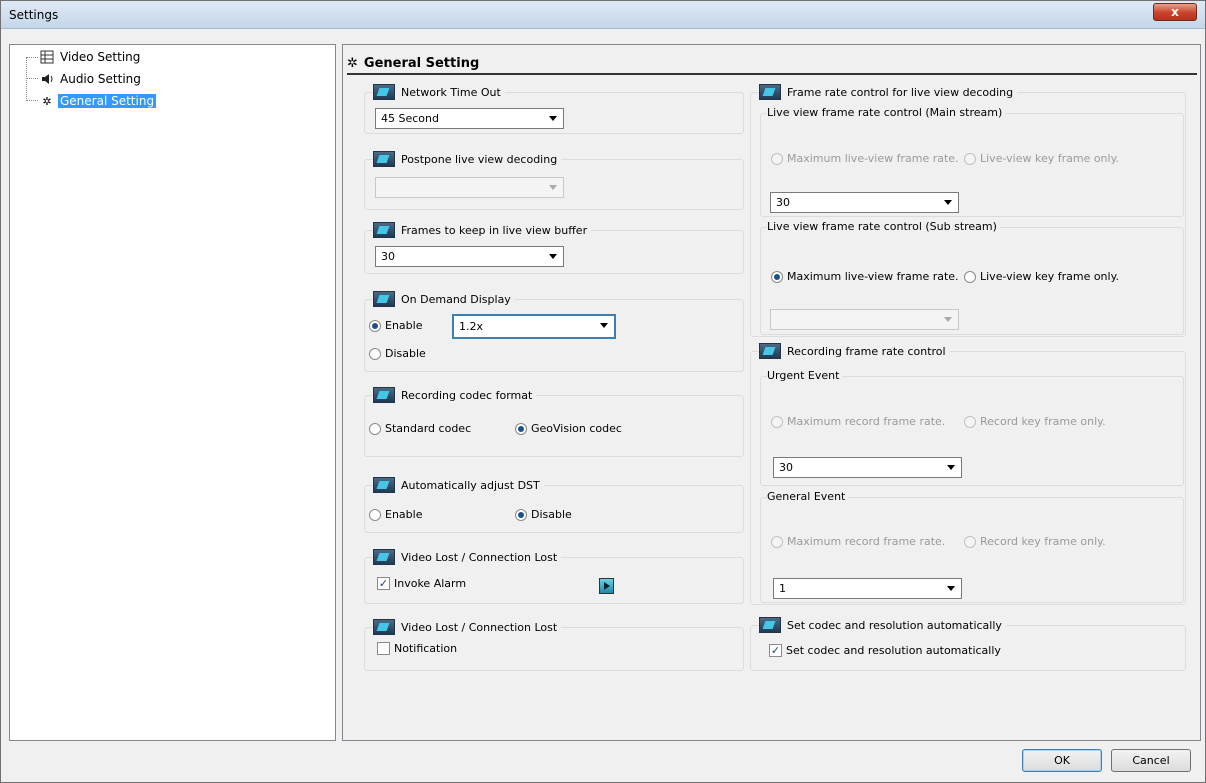 The image size is (1206, 783). Describe the element at coordinates (470, 485) in the screenshot. I see `group-title: Automatically adjust DST` at that location.